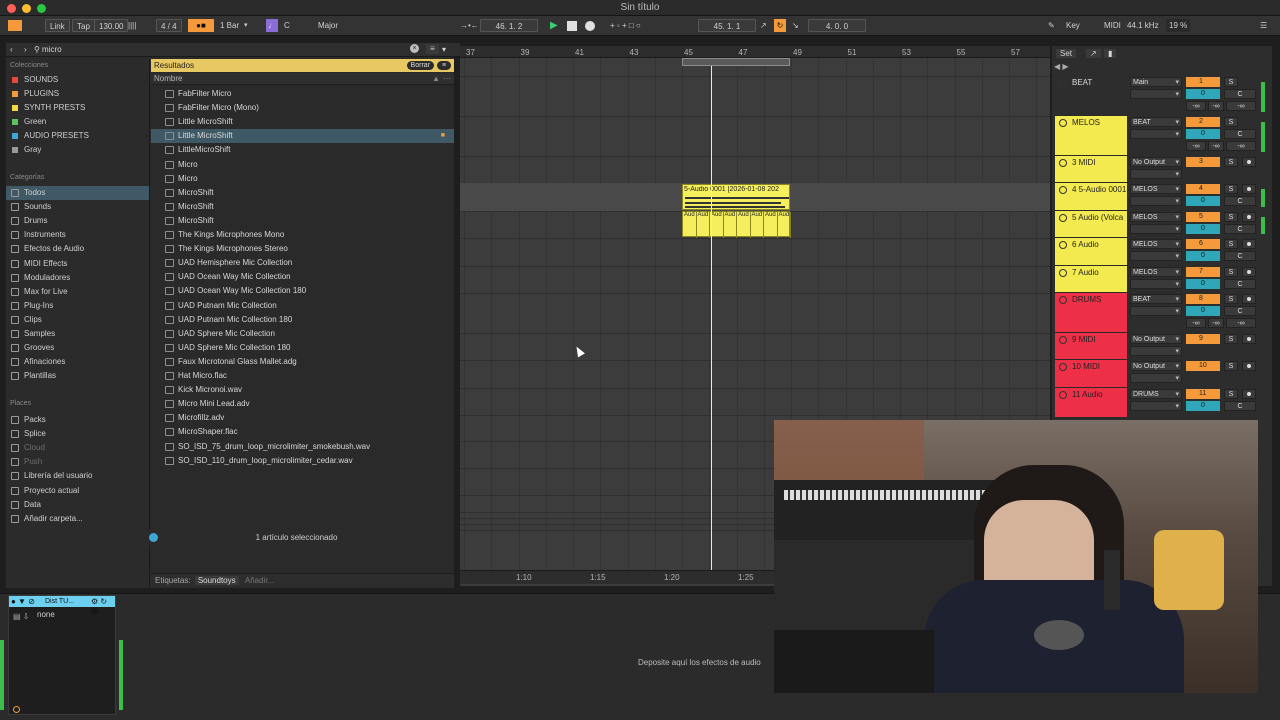 This screenshot has width=1280, height=720. What do you see at coordinates (302, 122) in the screenshot?
I see `result-item: Little MicroShift` at bounding box center [302, 122].